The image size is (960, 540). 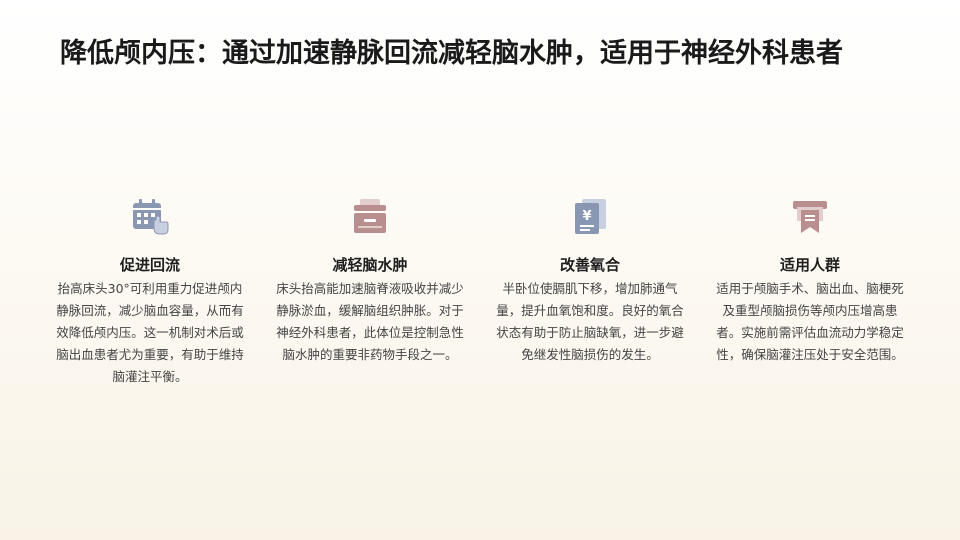 I want to click on card-title: 适用人群, so click(x=809, y=265).